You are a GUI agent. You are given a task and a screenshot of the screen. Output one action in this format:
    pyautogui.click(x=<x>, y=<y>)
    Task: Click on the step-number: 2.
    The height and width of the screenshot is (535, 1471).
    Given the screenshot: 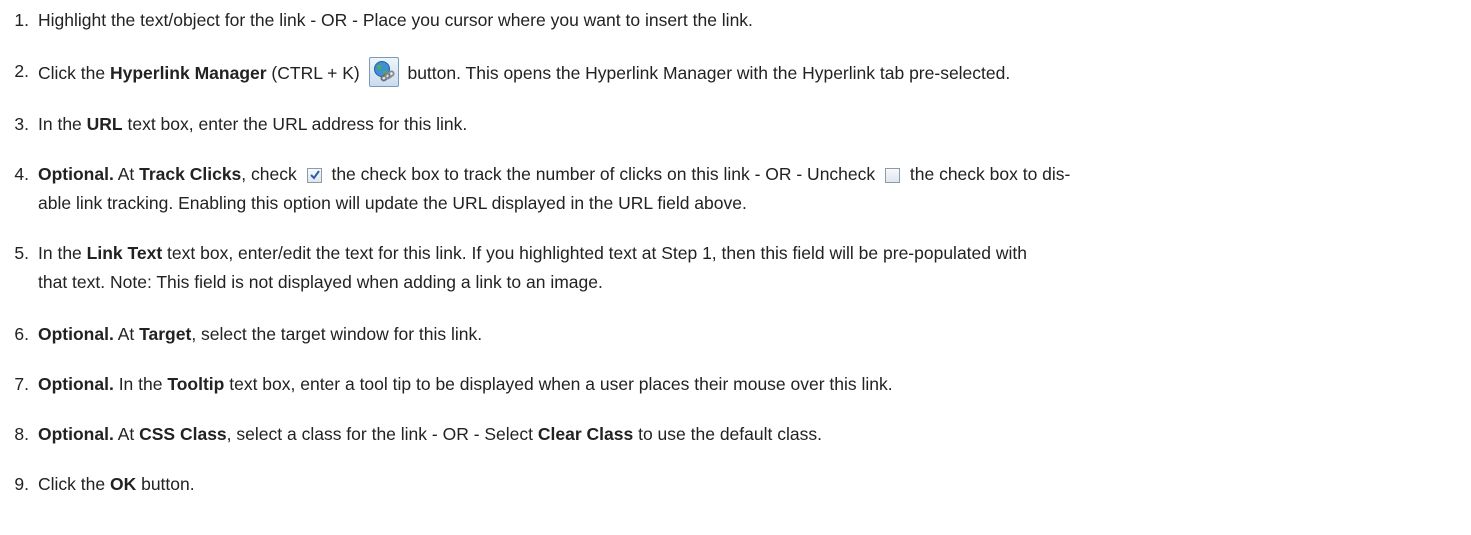 What is the action you would take?
    pyautogui.click(x=21, y=71)
    